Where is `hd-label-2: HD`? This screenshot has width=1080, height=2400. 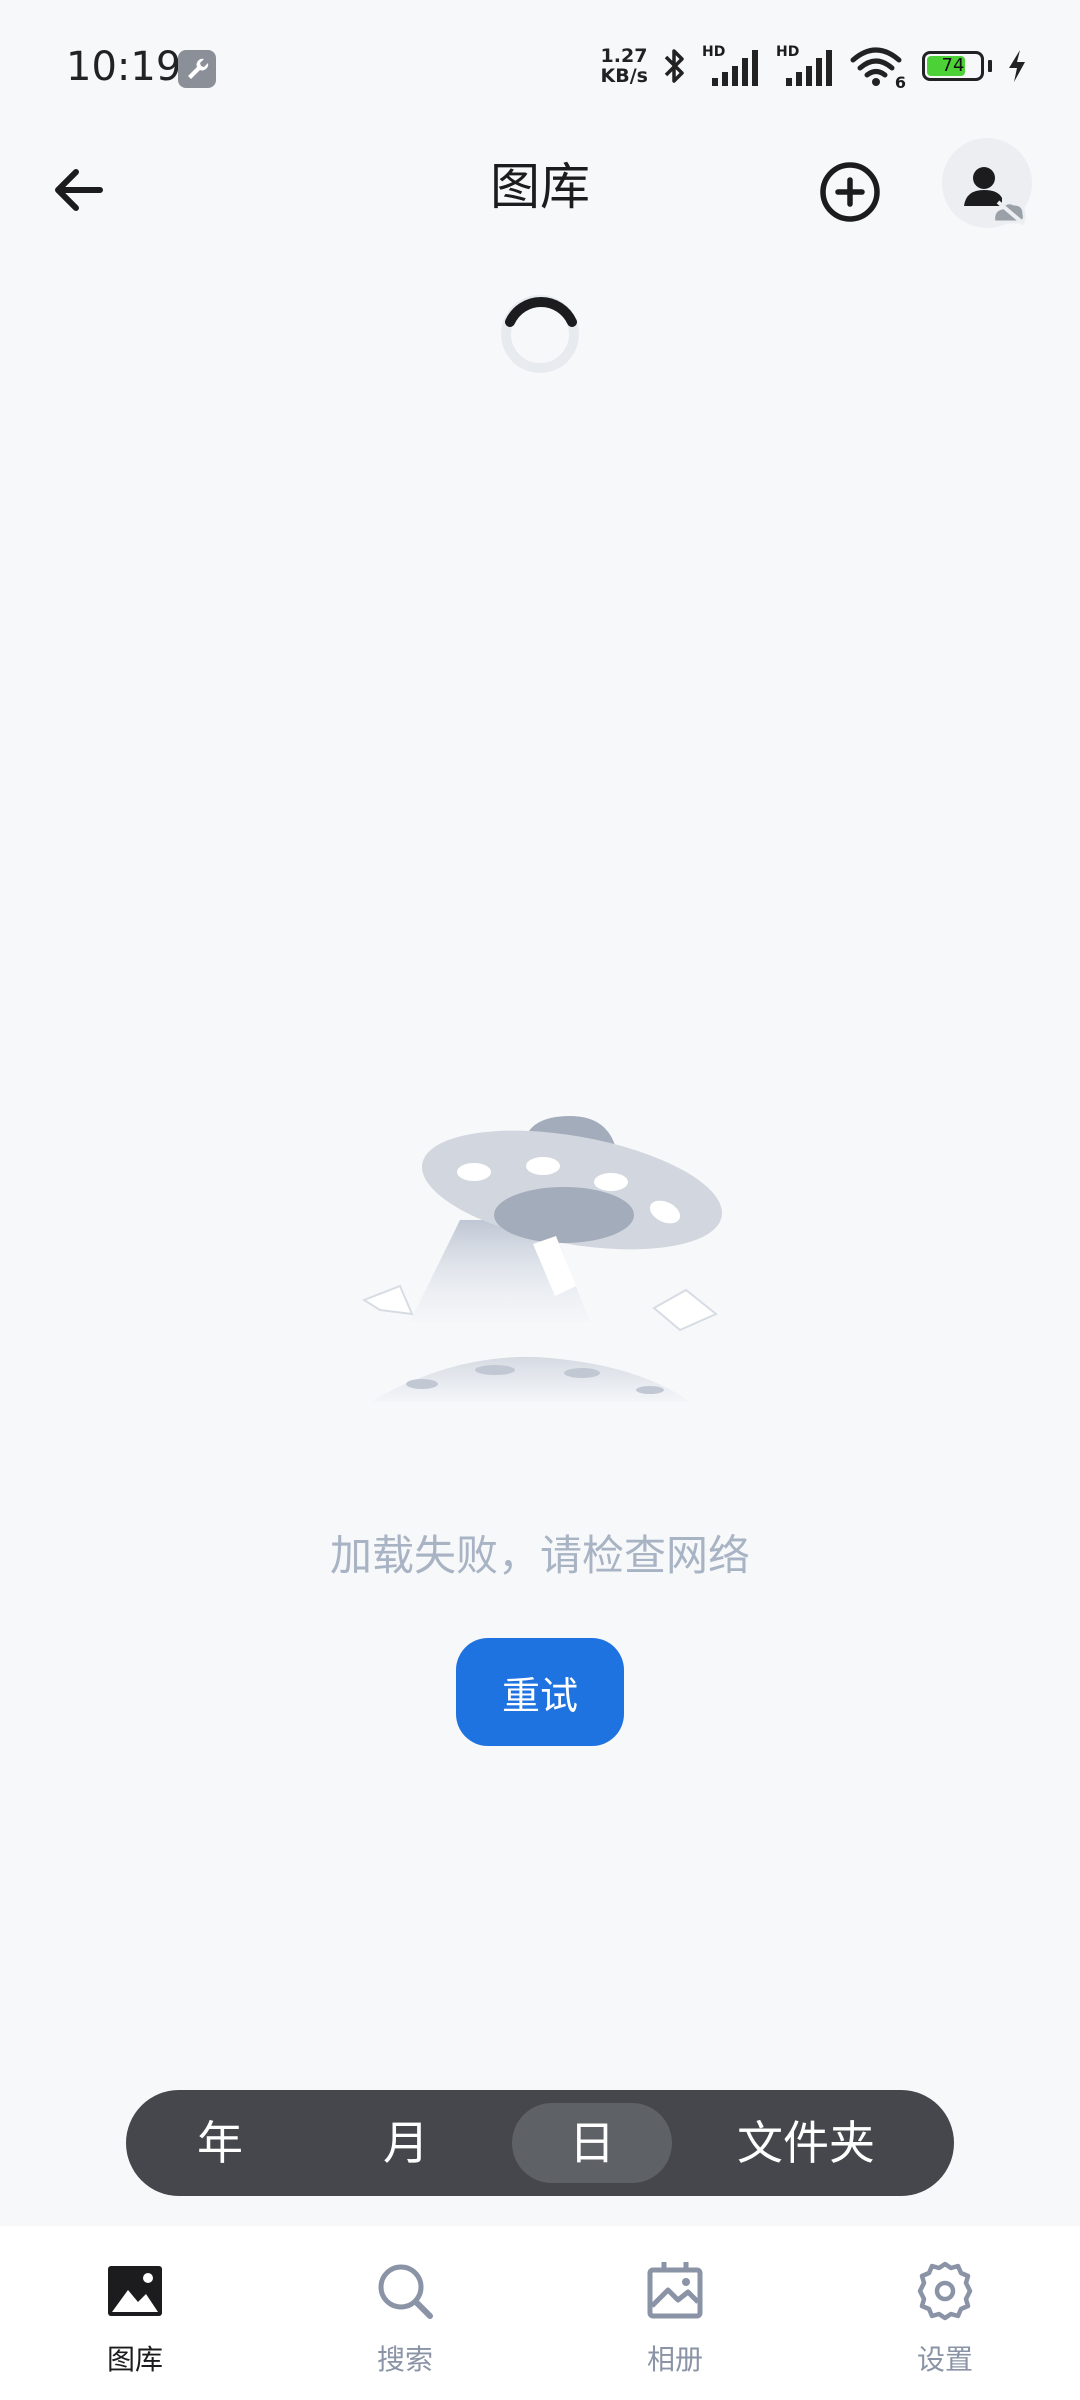 hd-label-2: HD is located at coordinates (788, 52).